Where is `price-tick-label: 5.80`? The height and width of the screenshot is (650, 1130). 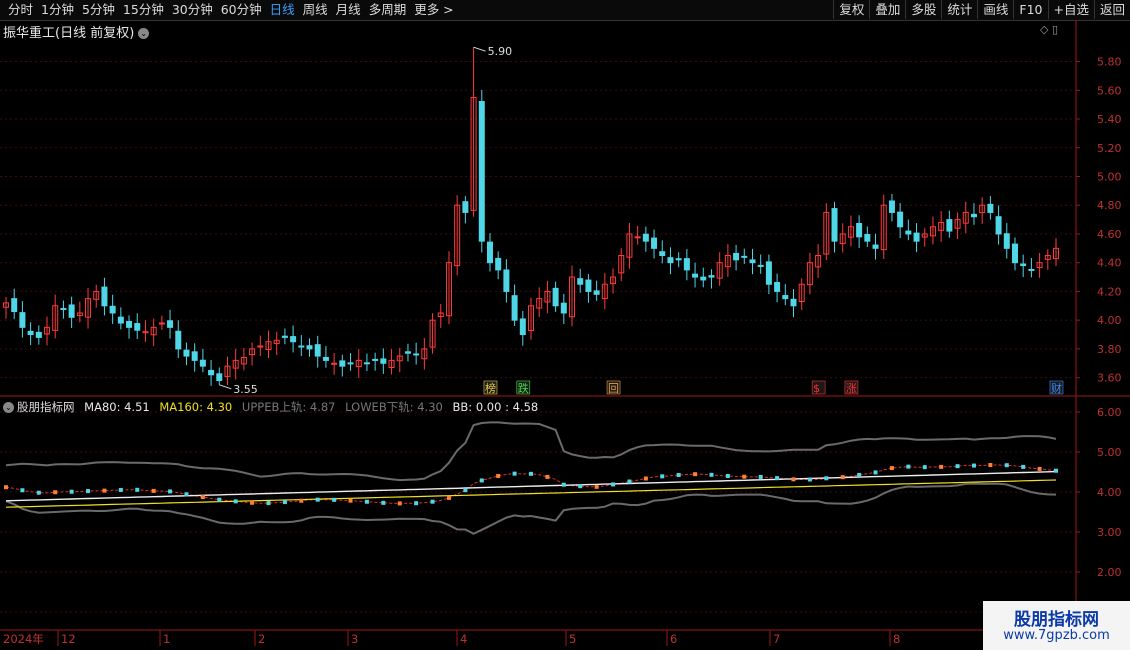 price-tick-label: 5.80 is located at coordinates (1109, 62).